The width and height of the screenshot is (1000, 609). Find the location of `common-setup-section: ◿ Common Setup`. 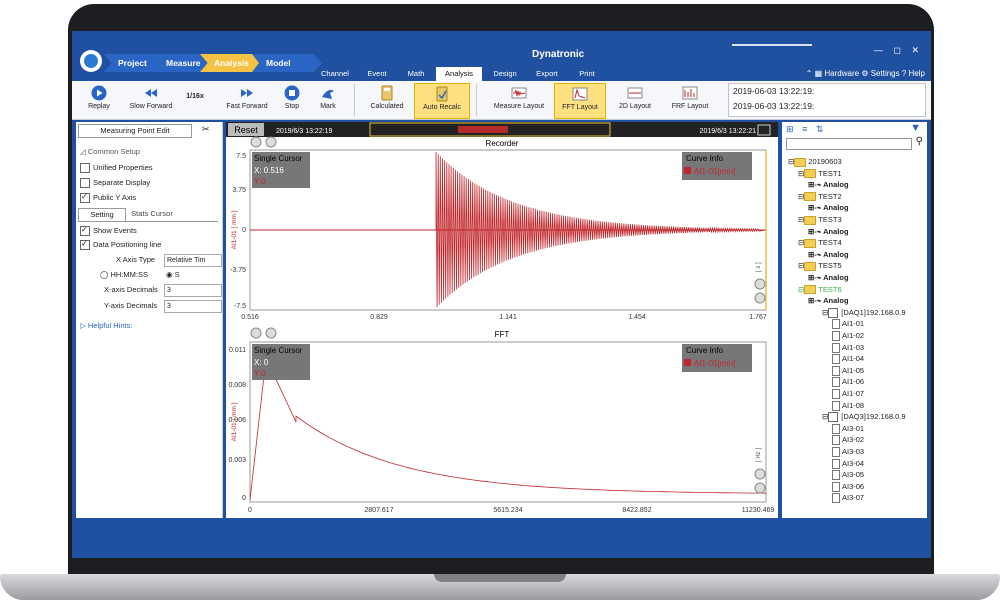

common-setup-section: ◿ Common Setup is located at coordinates (110, 152).